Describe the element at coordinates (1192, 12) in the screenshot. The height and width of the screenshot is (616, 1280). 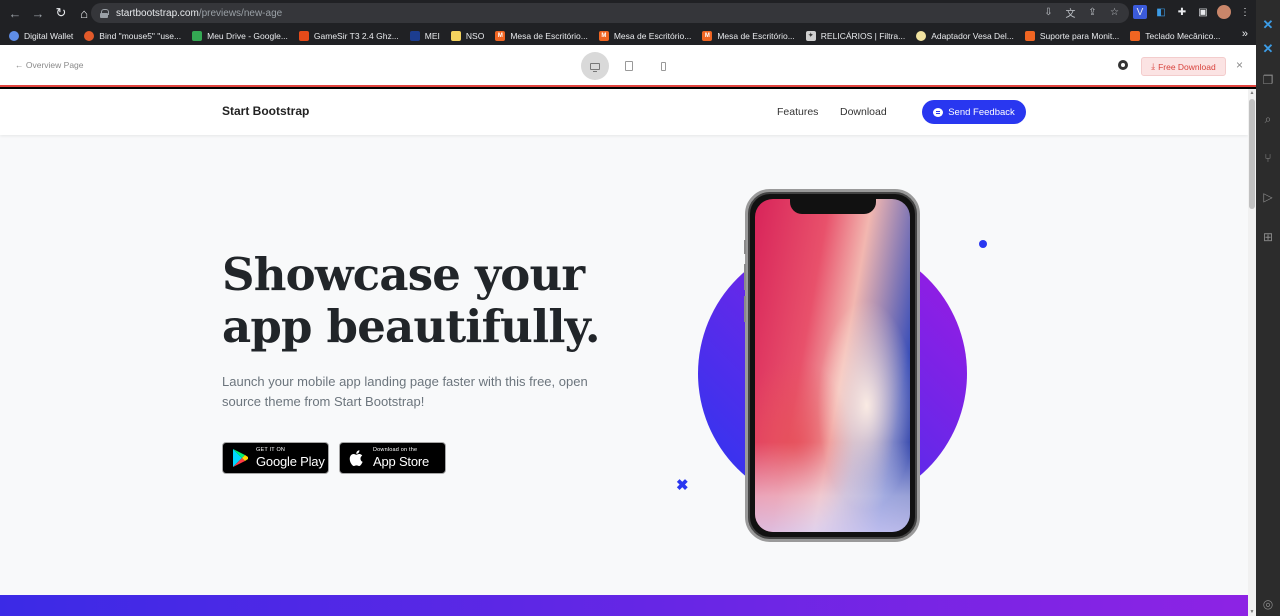
I see `extensions-area: V ◧ ✚ ▣ ⋮` at that location.